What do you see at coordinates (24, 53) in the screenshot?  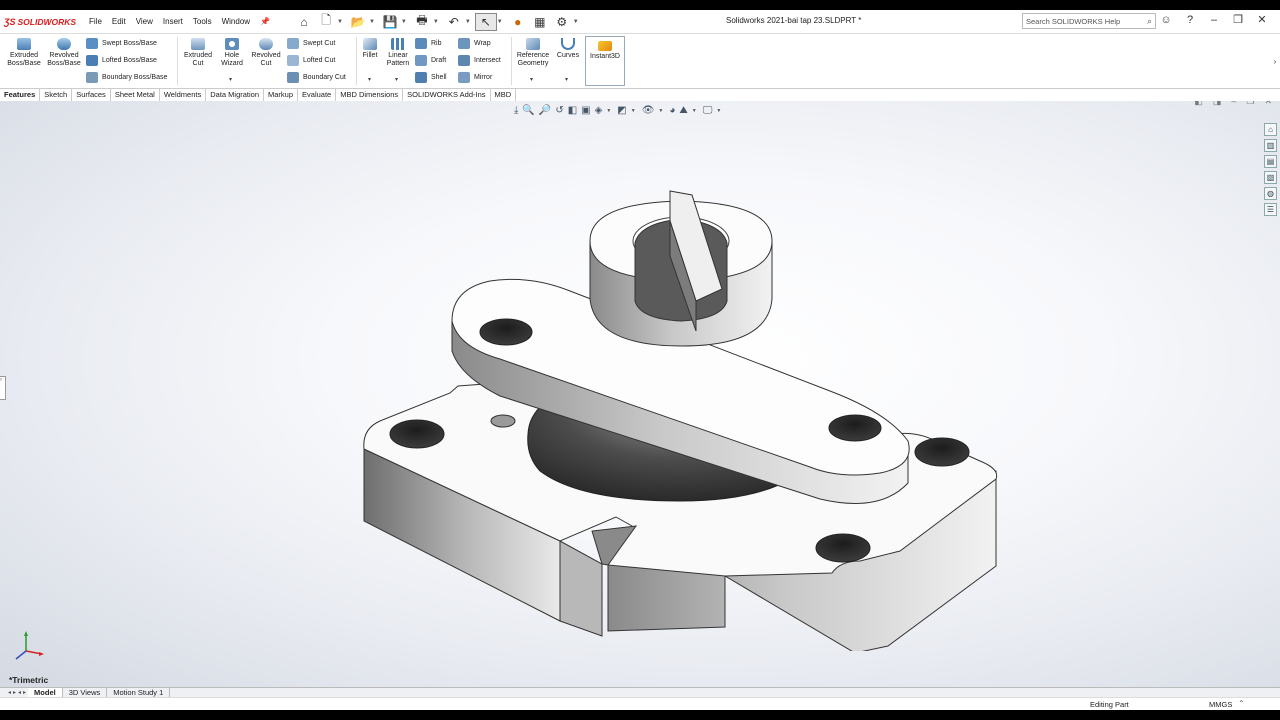 I see `extruded-boss-button: Extruded Boss/Base` at bounding box center [24, 53].